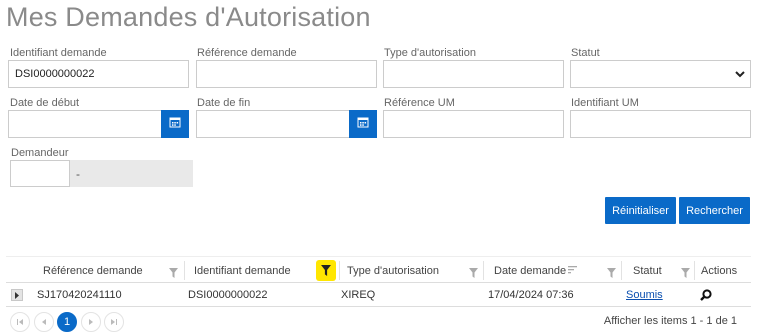 This screenshot has height=336, width=757. What do you see at coordinates (585, 53) in the screenshot?
I see `statut-label: Statut` at bounding box center [585, 53].